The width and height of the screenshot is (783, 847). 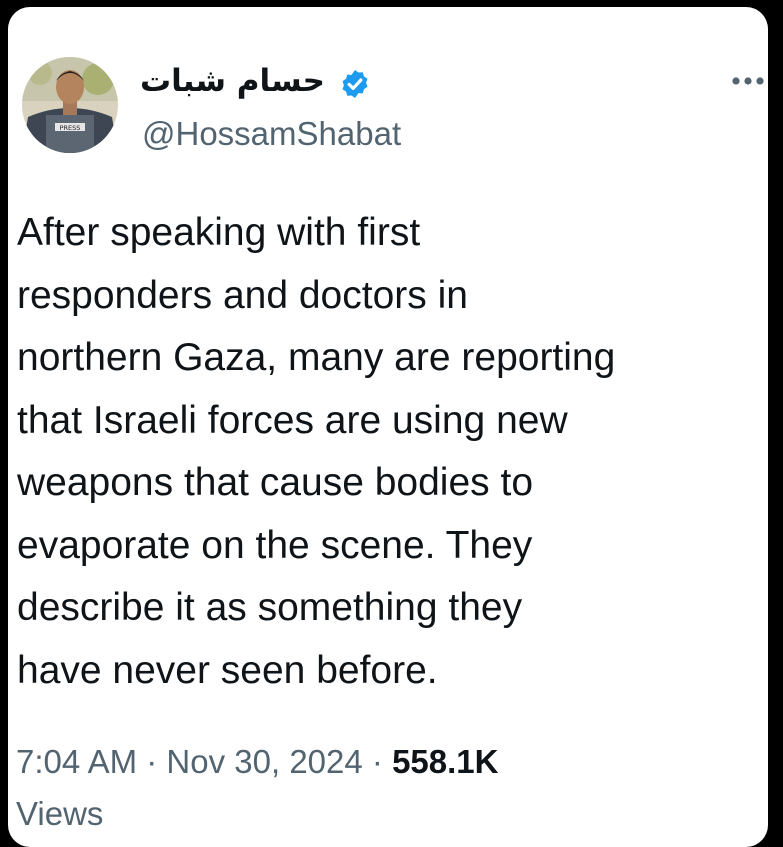 I want to click on avatar-image: PRESS, so click(x=70, y=105).